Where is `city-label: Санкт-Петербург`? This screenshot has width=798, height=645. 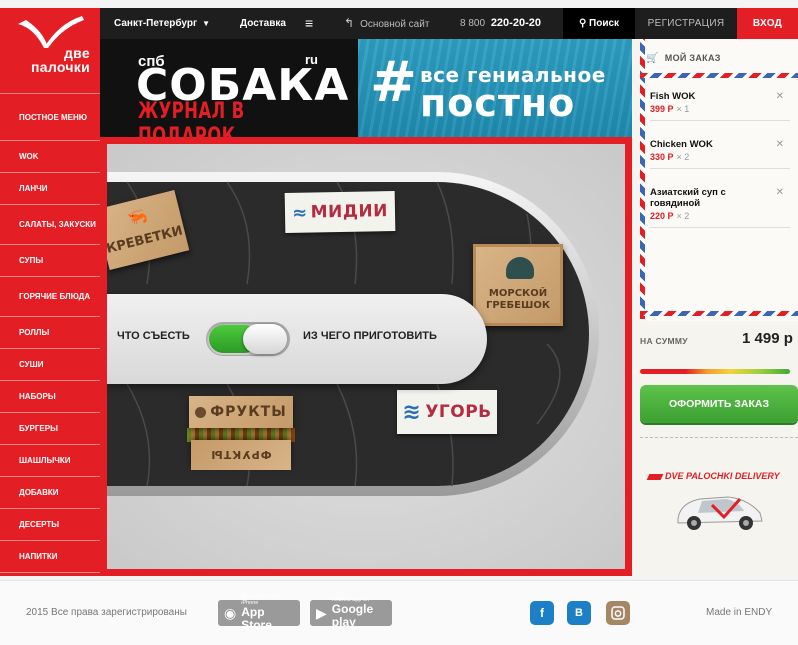 city-label: Санкт-Петербург is located at coordinates (156, 23).